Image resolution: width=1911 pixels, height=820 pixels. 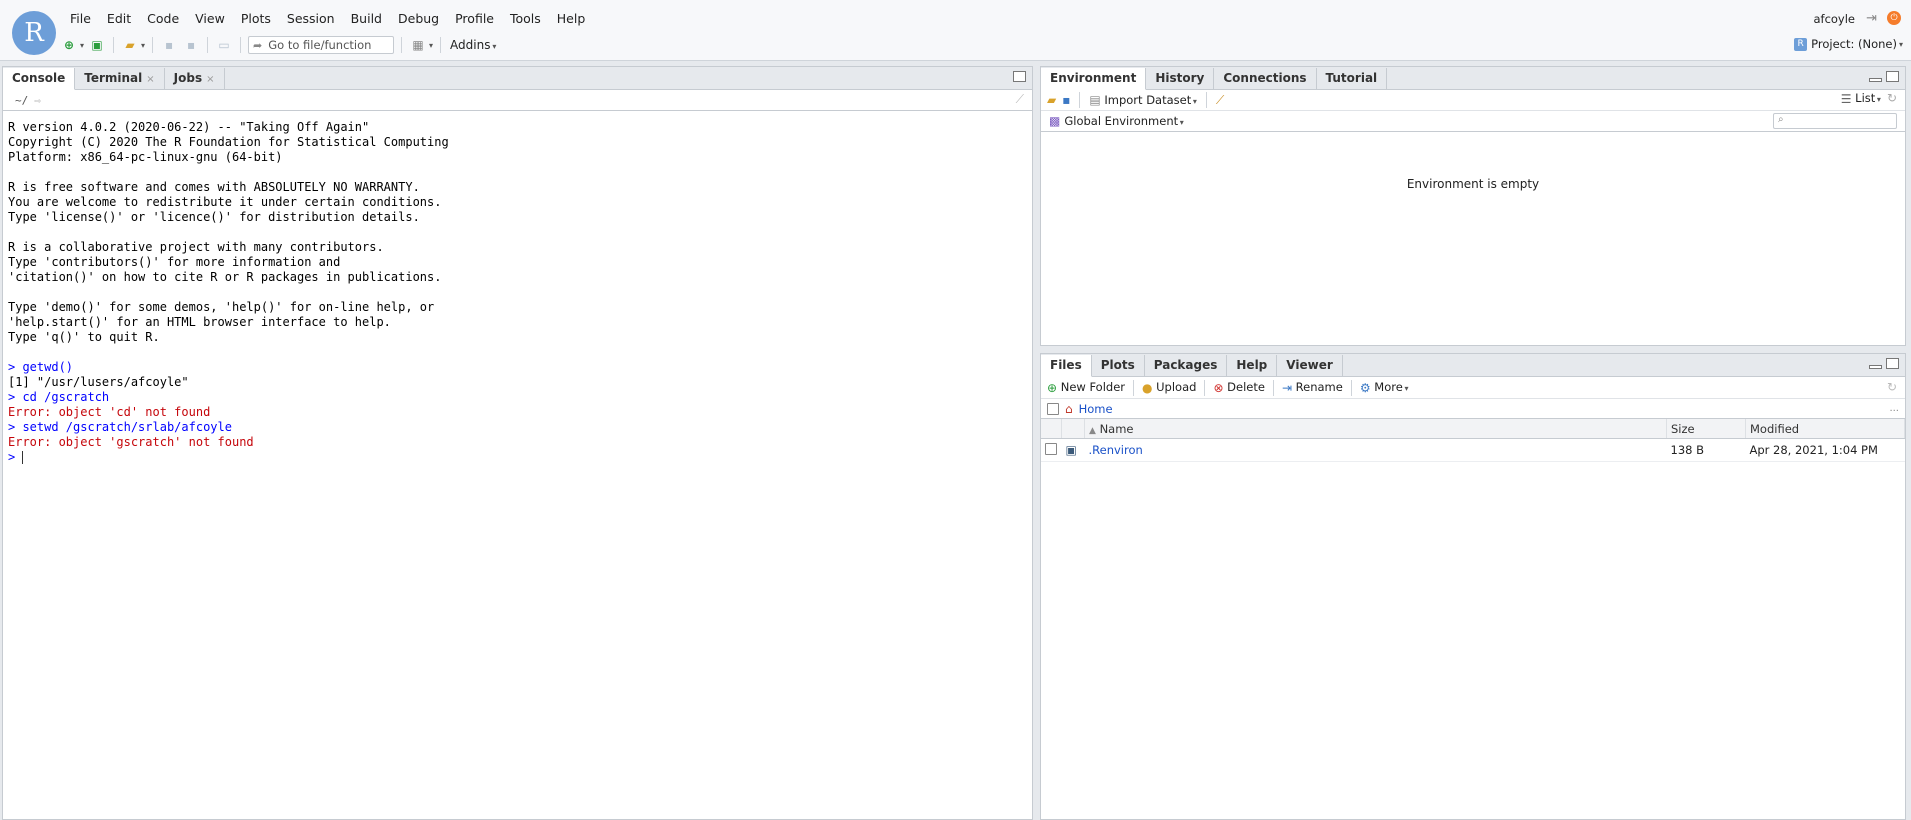 I want to click on save-icon: ▪, so click(x=169, y=45).